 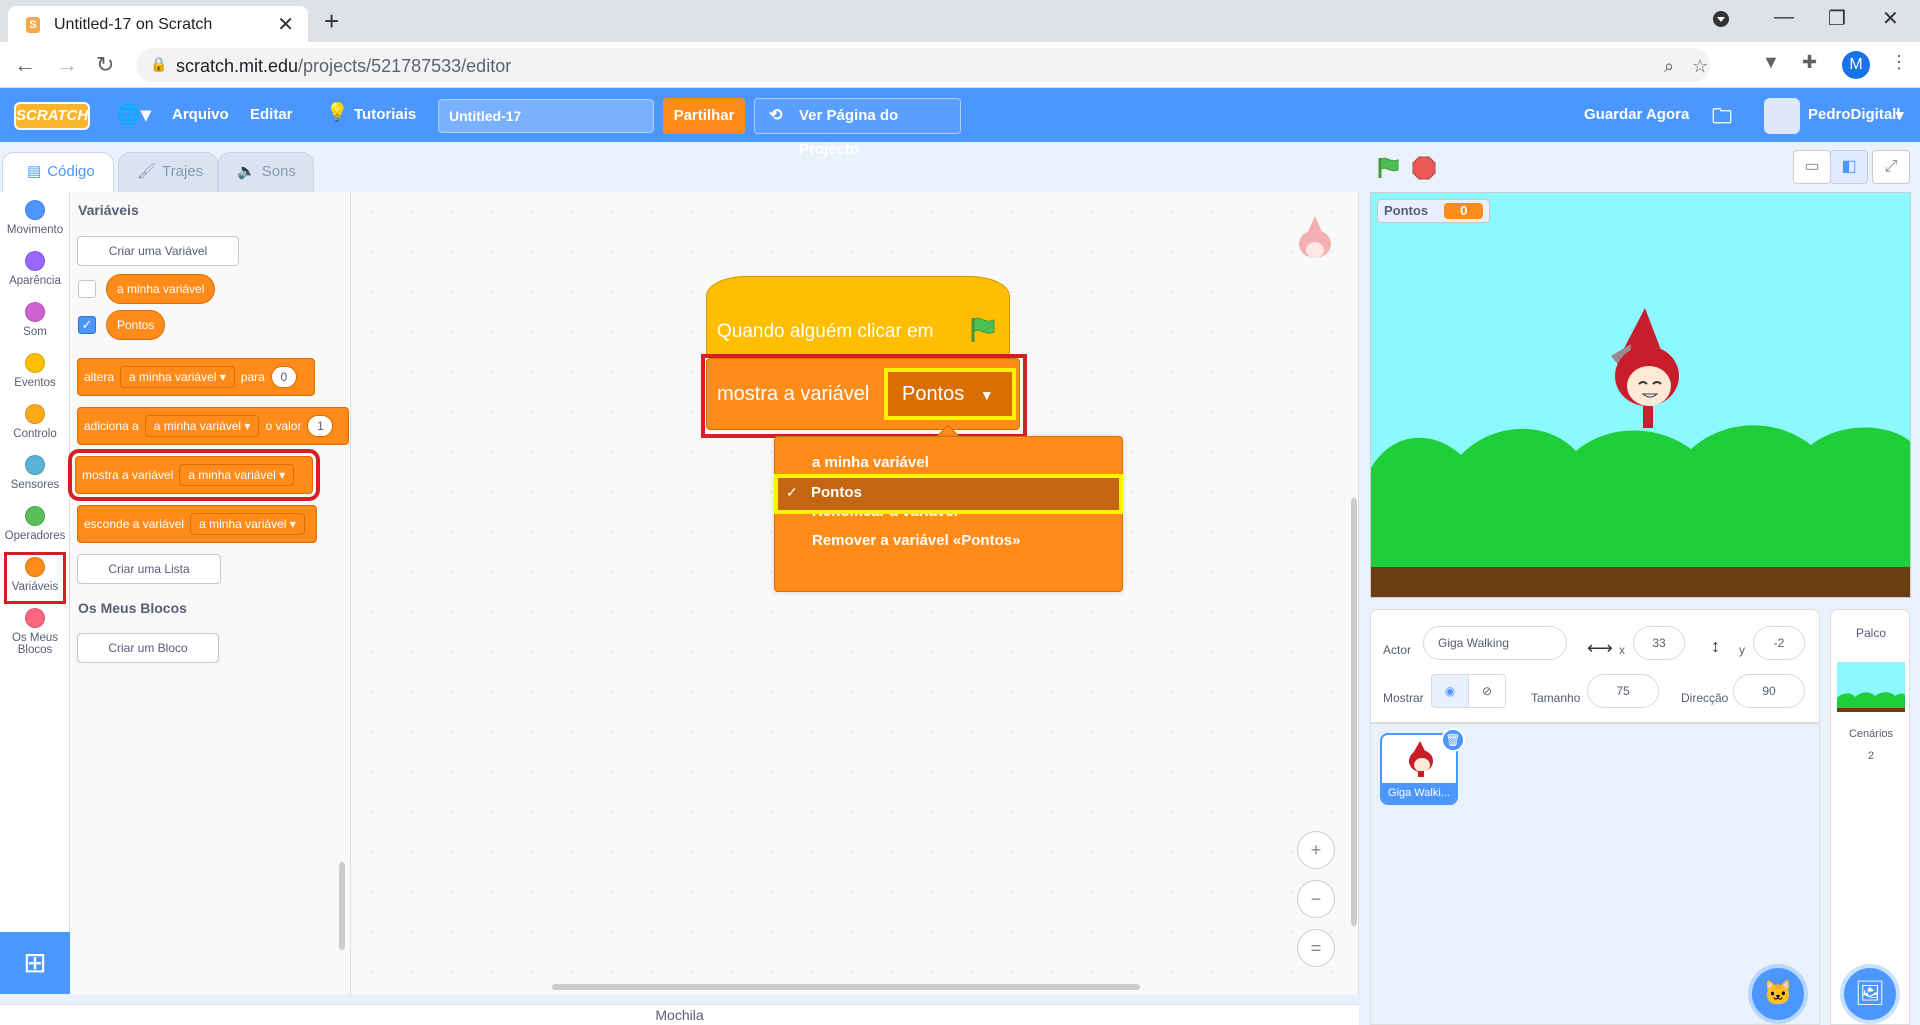 I want to click on dropdown-item-delete: Remover a variável «Pontos», so click(x=916, y=540).